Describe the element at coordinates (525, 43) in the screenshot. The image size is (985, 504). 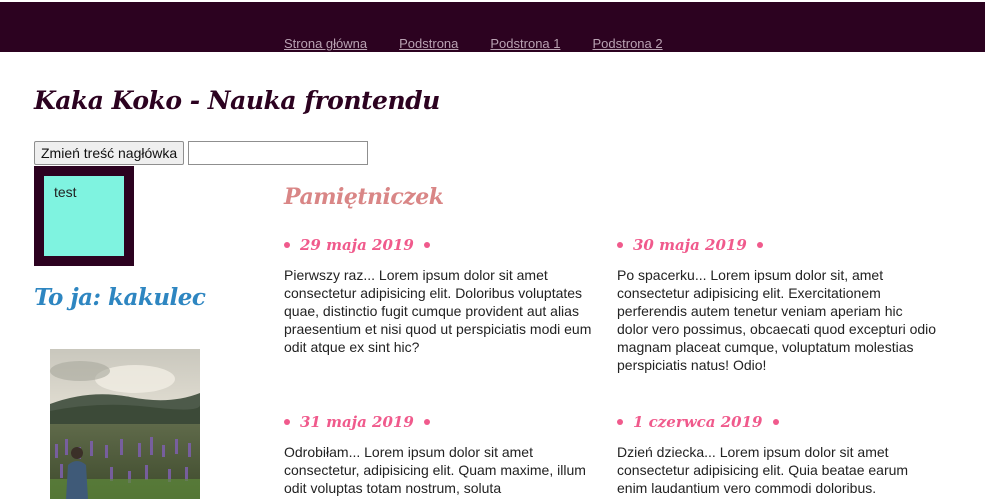
I see `nav-link-podstrona-1: Podstrona 1` at that location.